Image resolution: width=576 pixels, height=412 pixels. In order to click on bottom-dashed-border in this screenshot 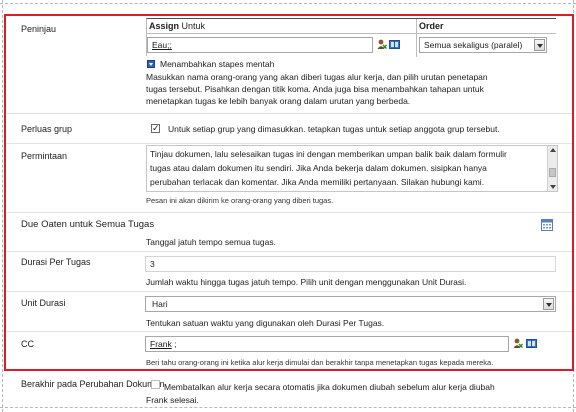, I will do `click(288, 407)`.